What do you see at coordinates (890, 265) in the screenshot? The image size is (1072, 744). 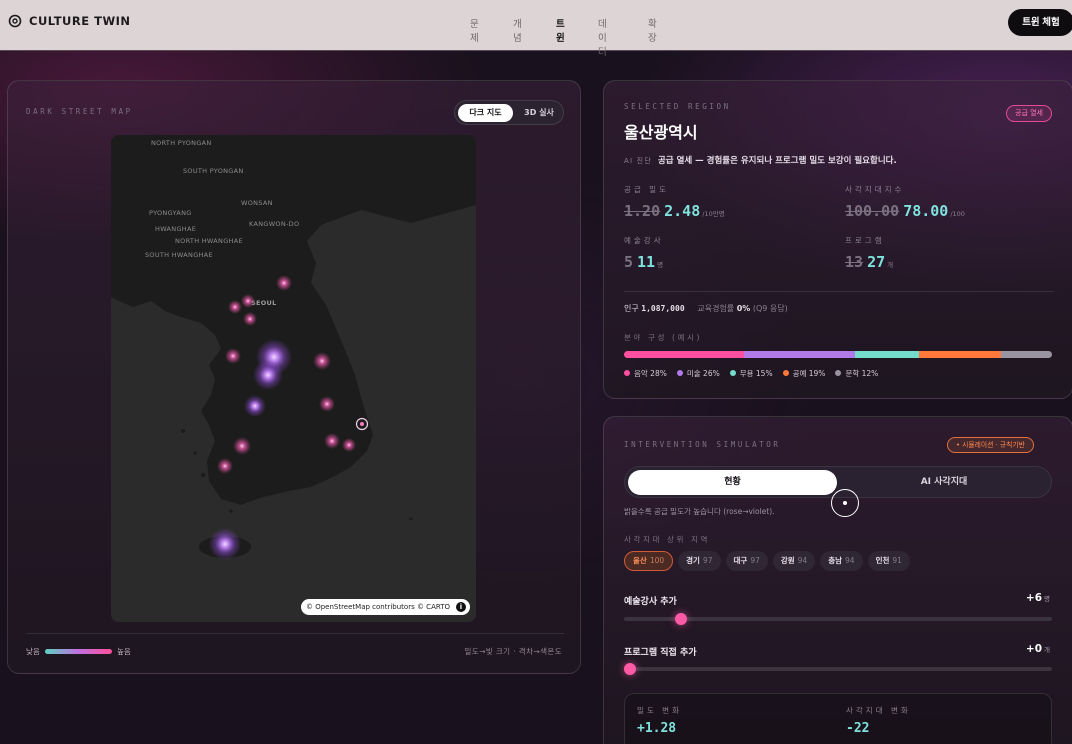 I see `stat-unit: 개` at bounding box center [890, 265].